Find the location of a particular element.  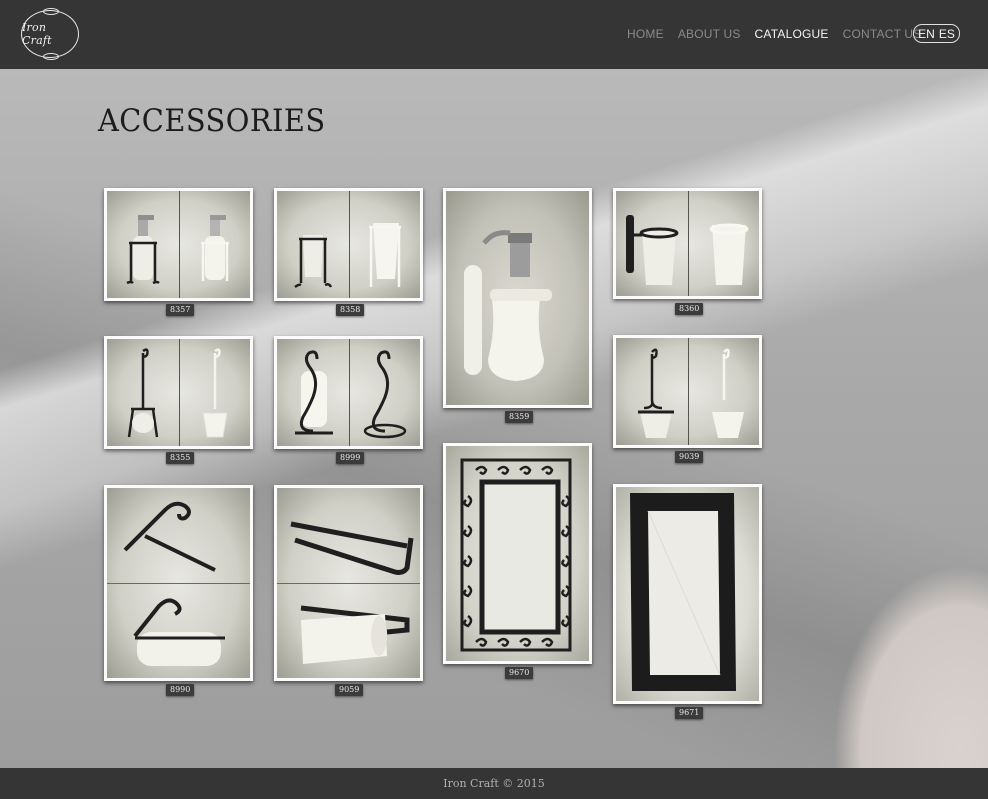

tumbler-holder-icon is located at coordinates (347, 256).